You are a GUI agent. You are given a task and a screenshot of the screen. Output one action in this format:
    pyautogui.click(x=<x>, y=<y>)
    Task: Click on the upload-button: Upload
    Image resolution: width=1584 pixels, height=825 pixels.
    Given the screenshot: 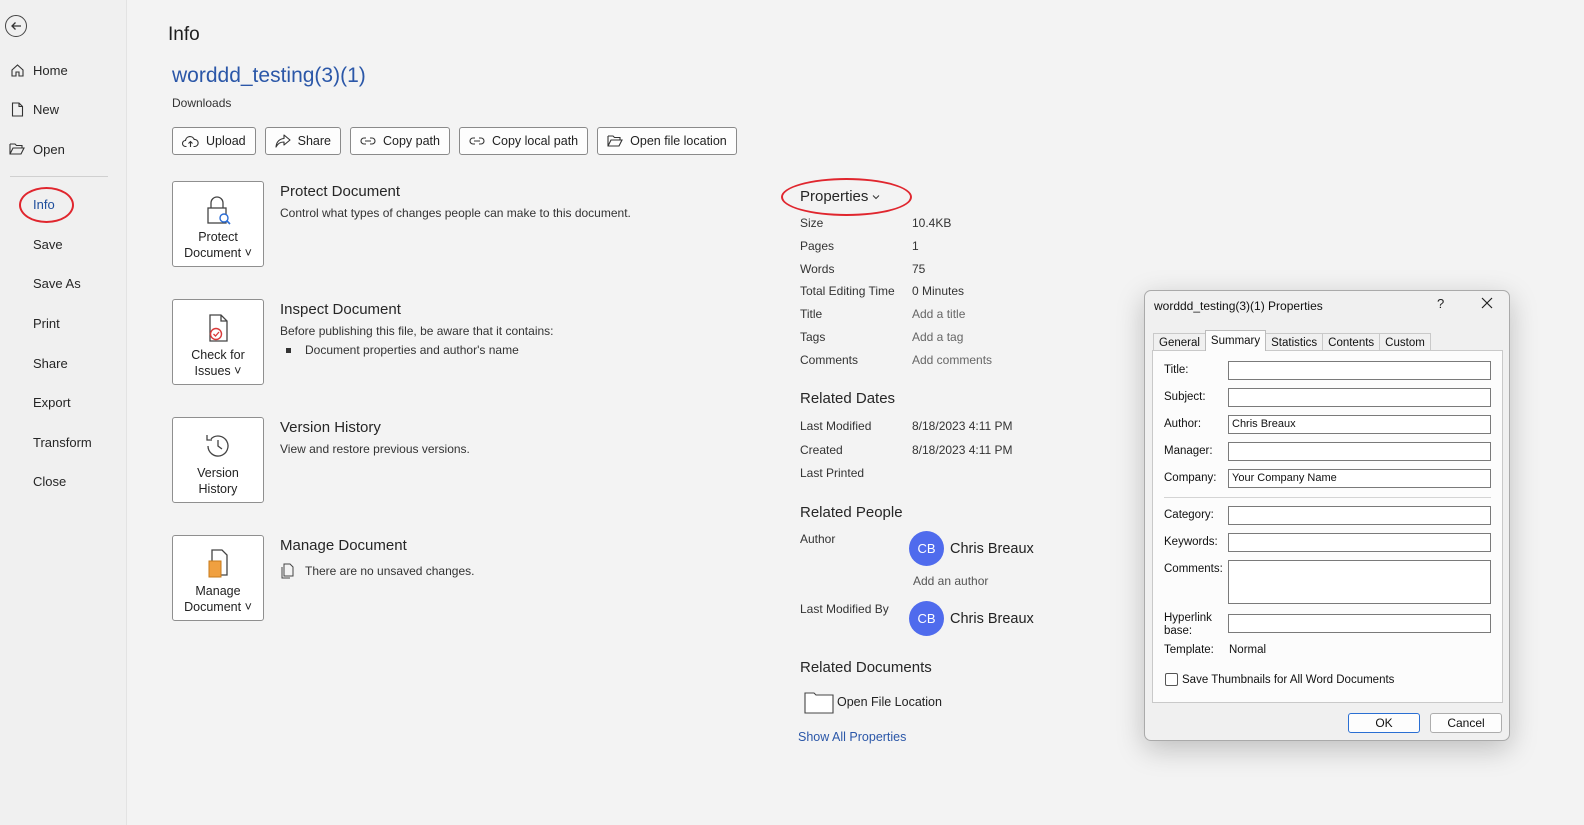 What is the action you would take?
    pyautogui.click(x=214, y=141)
    